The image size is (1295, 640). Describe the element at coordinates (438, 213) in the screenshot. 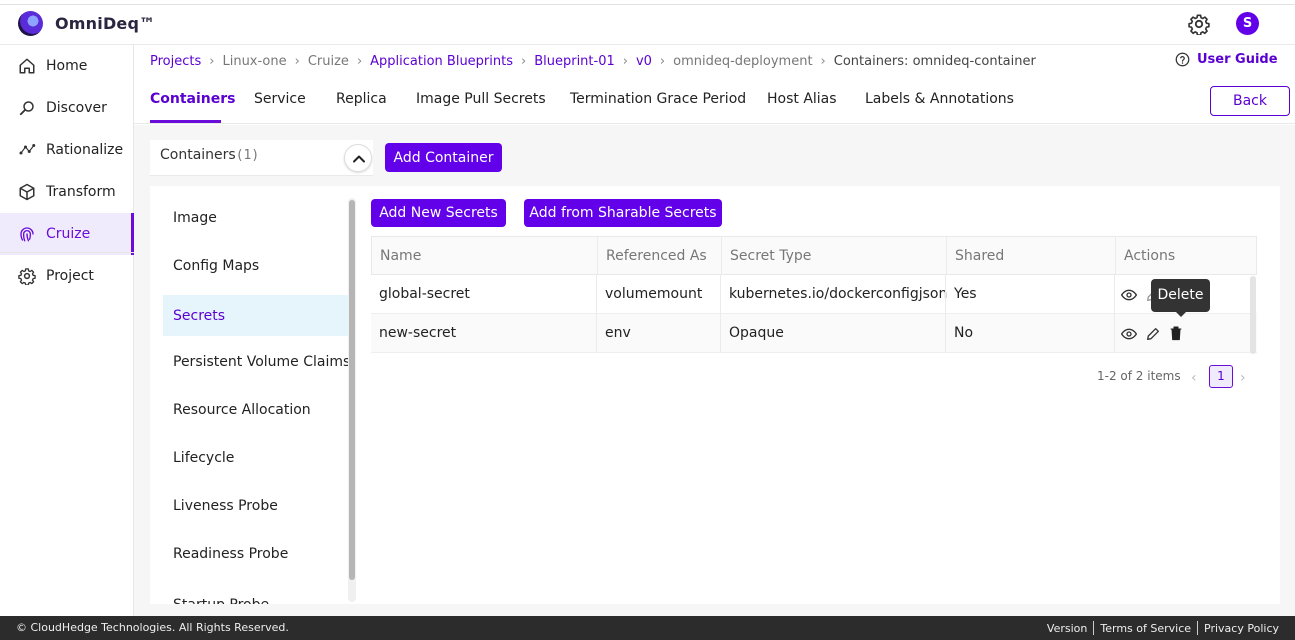

I see `add-new-secrets-button: Add New Secrets` at that location.